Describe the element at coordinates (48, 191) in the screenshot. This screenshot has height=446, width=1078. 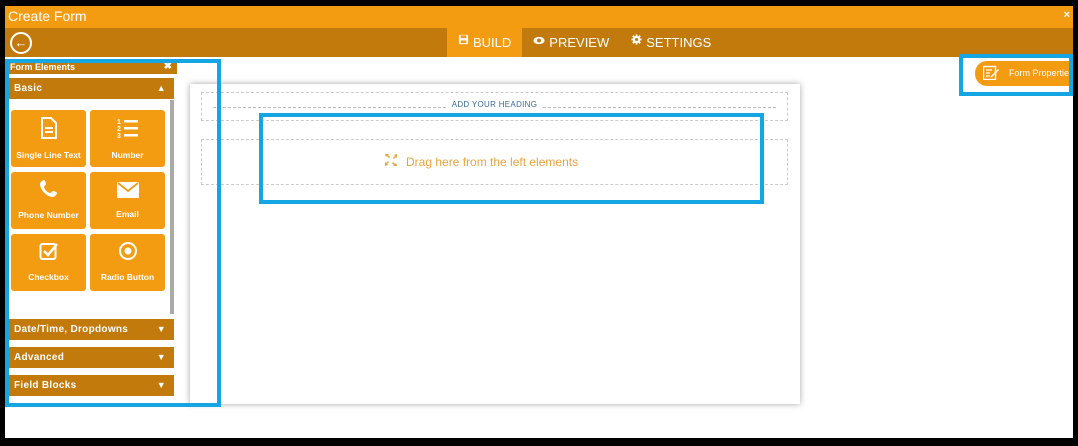
I see `phone-icon` at that location.